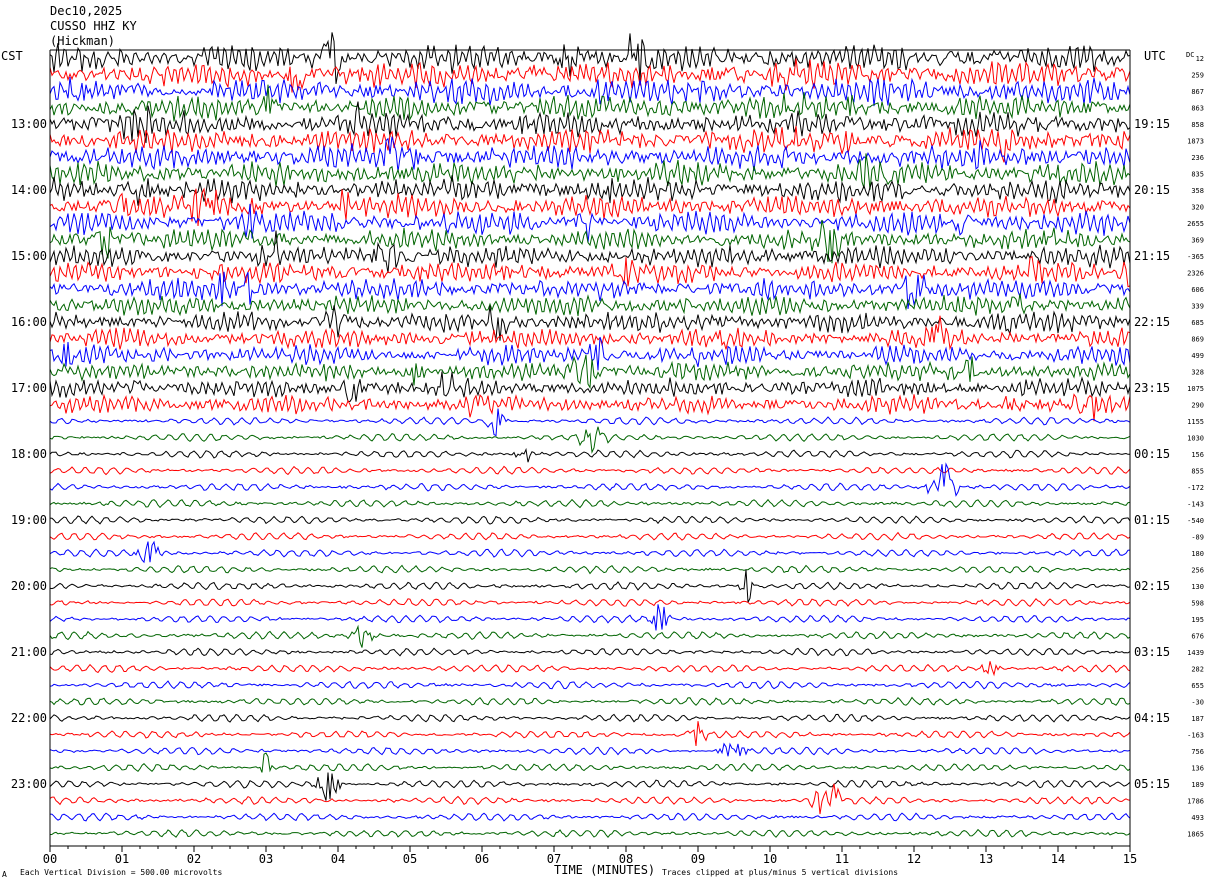 The width and height of the screenshot is (1210, 886). I want to click on left-hour-label: 16:00, so click(29, 322).